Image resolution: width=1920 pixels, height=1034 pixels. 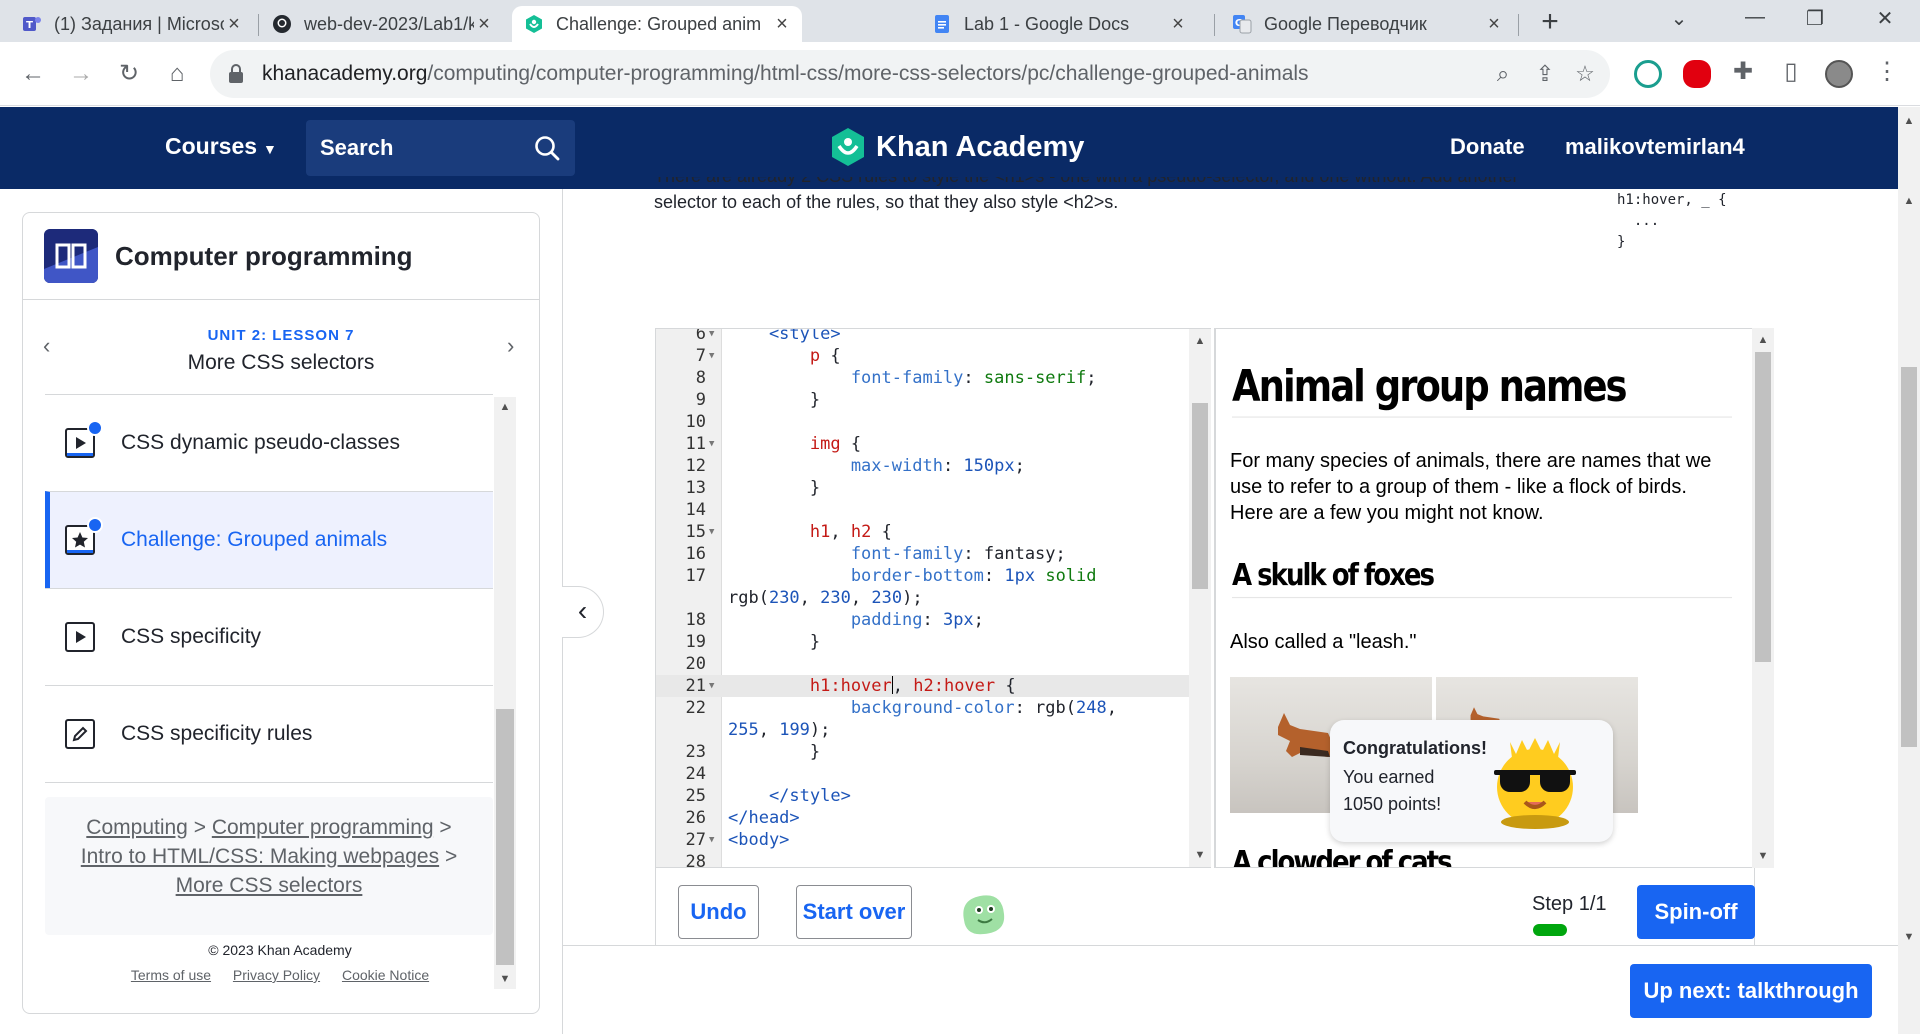 What do you see at coordinates (926, 774) in the screenshot?
I see `code-line: 24` at bounding box center [926, 774].